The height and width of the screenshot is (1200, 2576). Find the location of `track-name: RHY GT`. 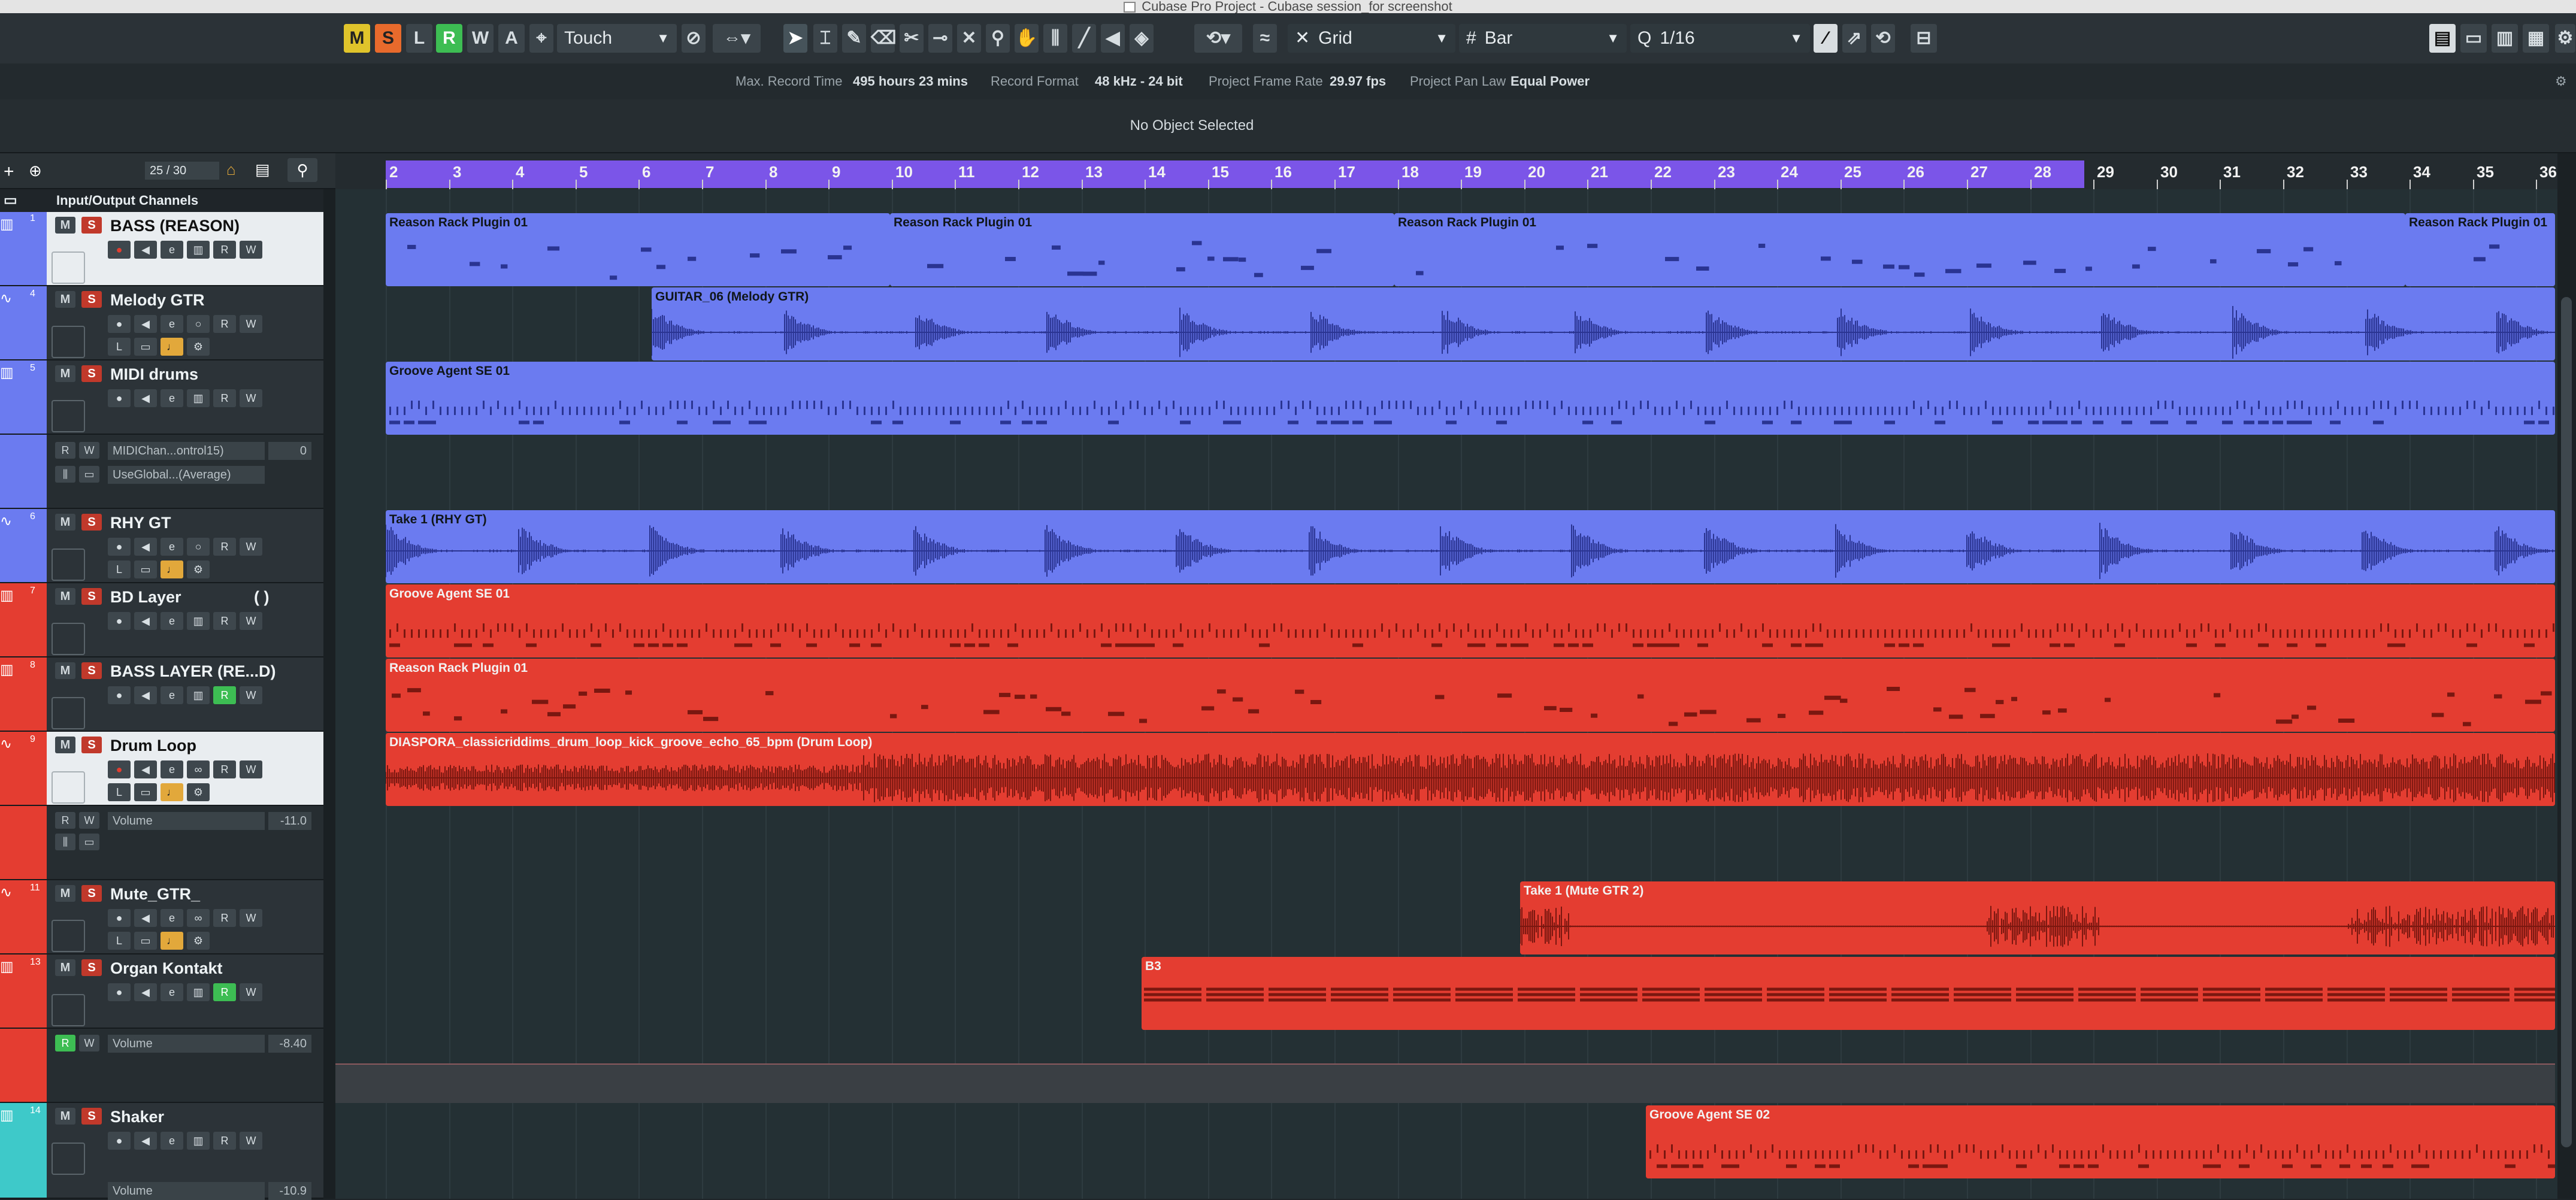

track-name: RHY GT is located at coordinates (140, 523).